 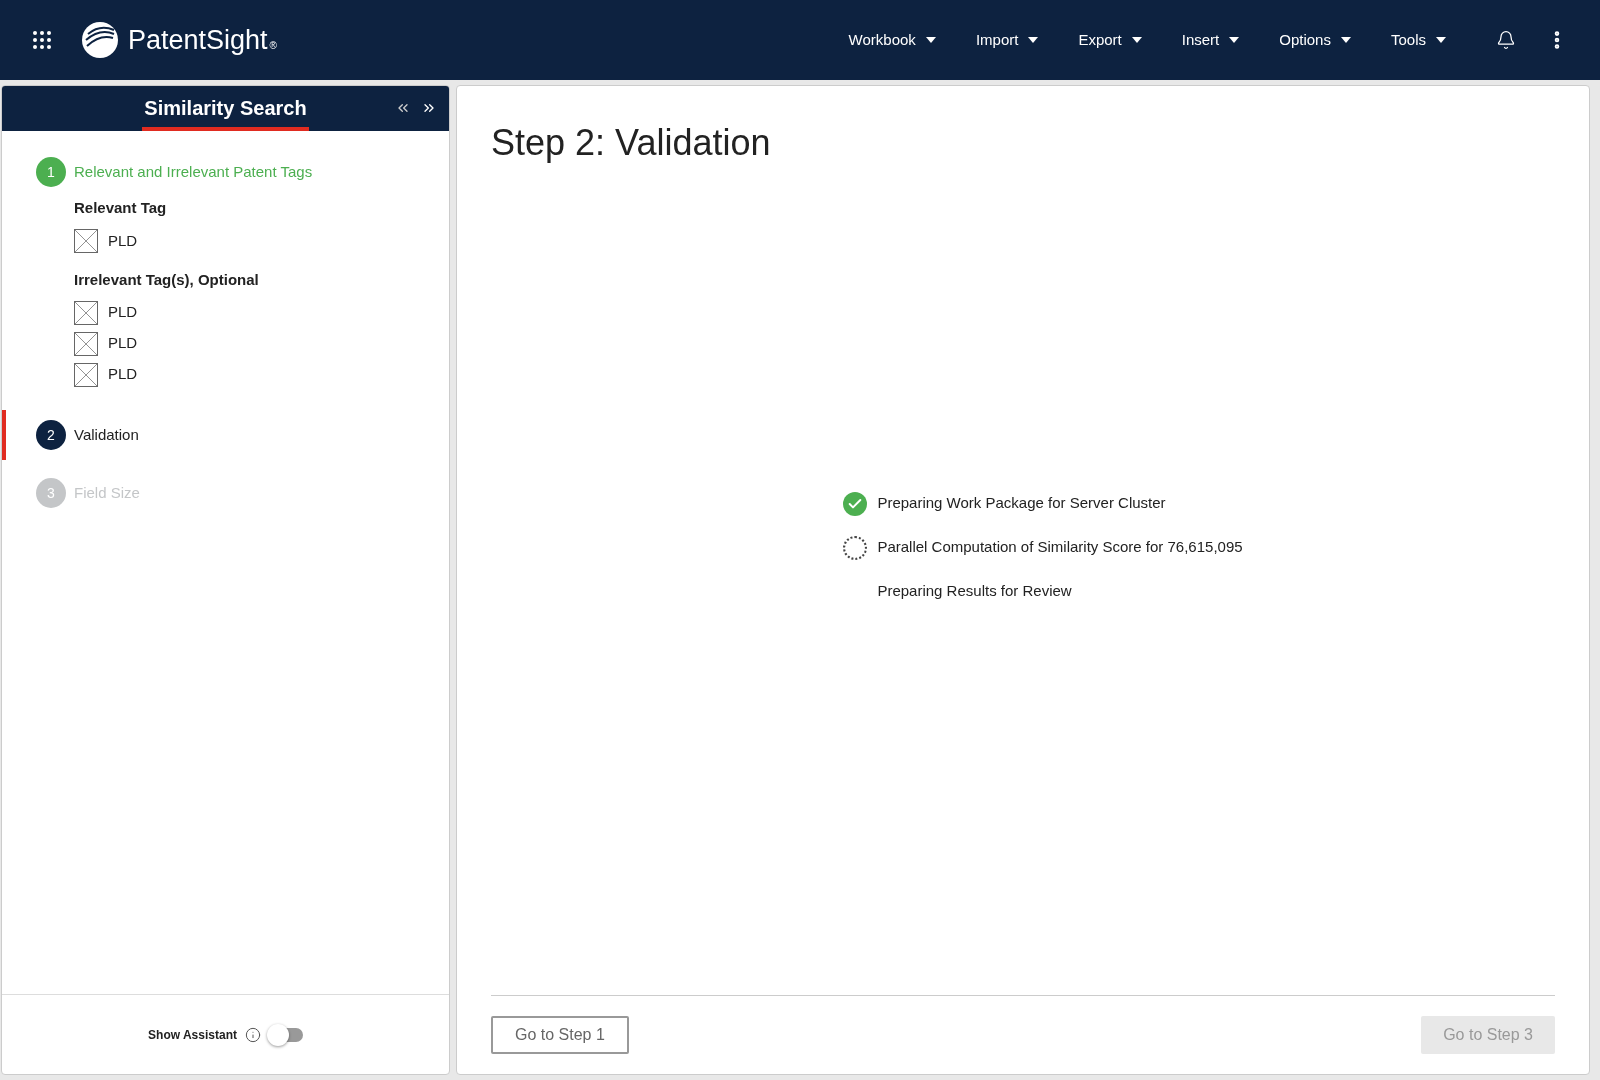 What do you see at coordinates (167, 279) in the screenshot?
I see `tag-group-heading: Irrelevant Tag(s), Optional` at bounding box center [167, 279].